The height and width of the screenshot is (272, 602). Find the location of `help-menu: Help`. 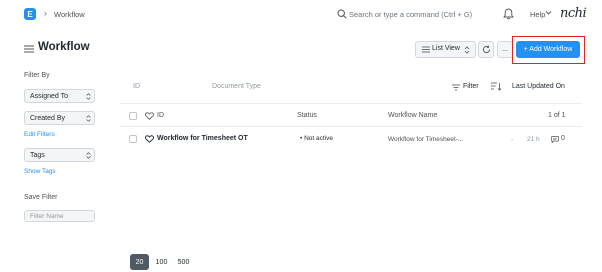

help-menu: Help is located at coordinates (537, 14).